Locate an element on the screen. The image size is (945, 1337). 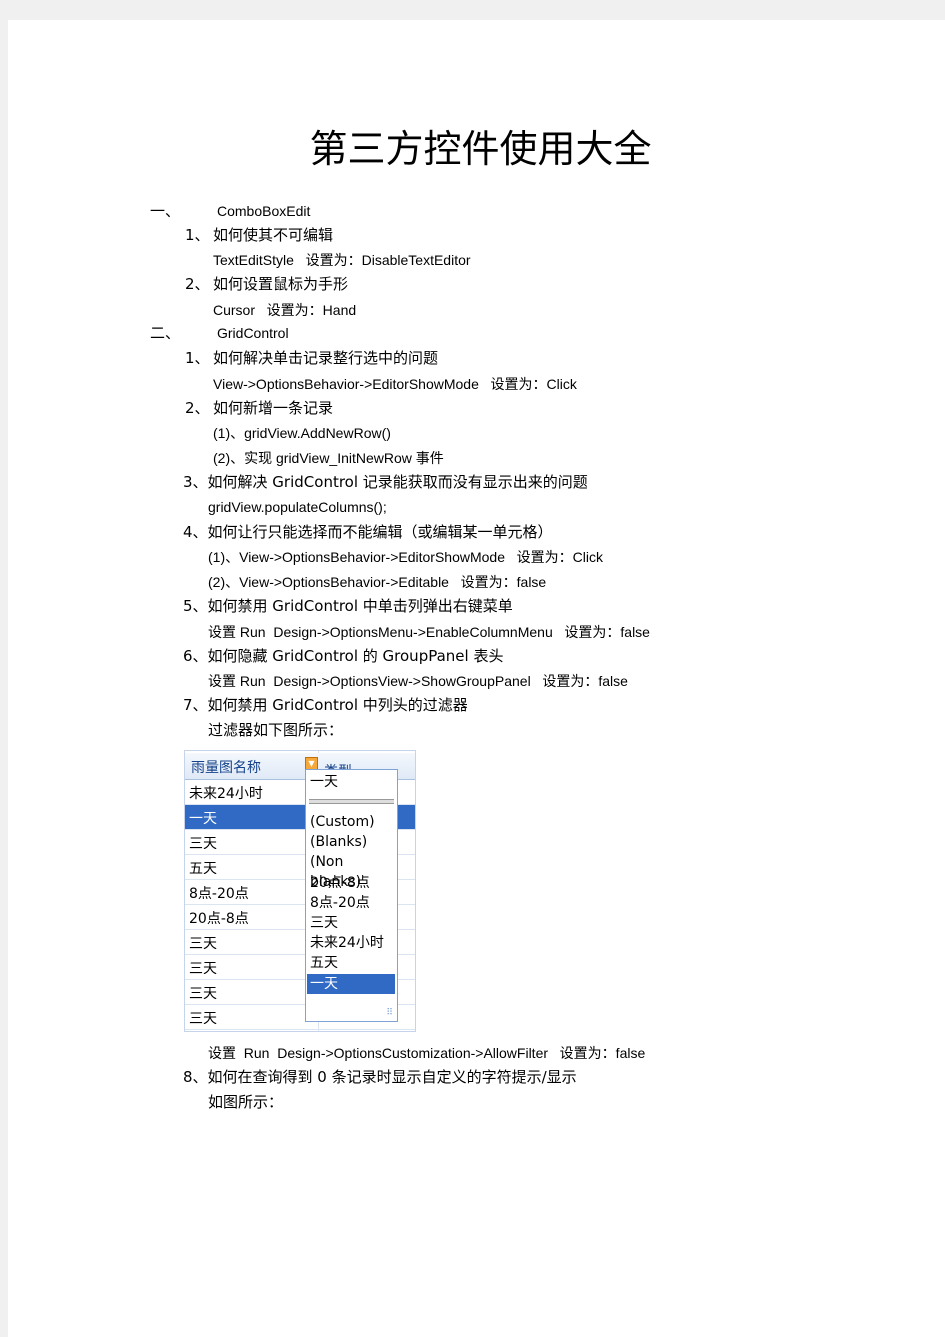
item-question: 4、如何让行只能选择而不能编辑（或编辑某一单元格） is located at coordinates (368, 532).